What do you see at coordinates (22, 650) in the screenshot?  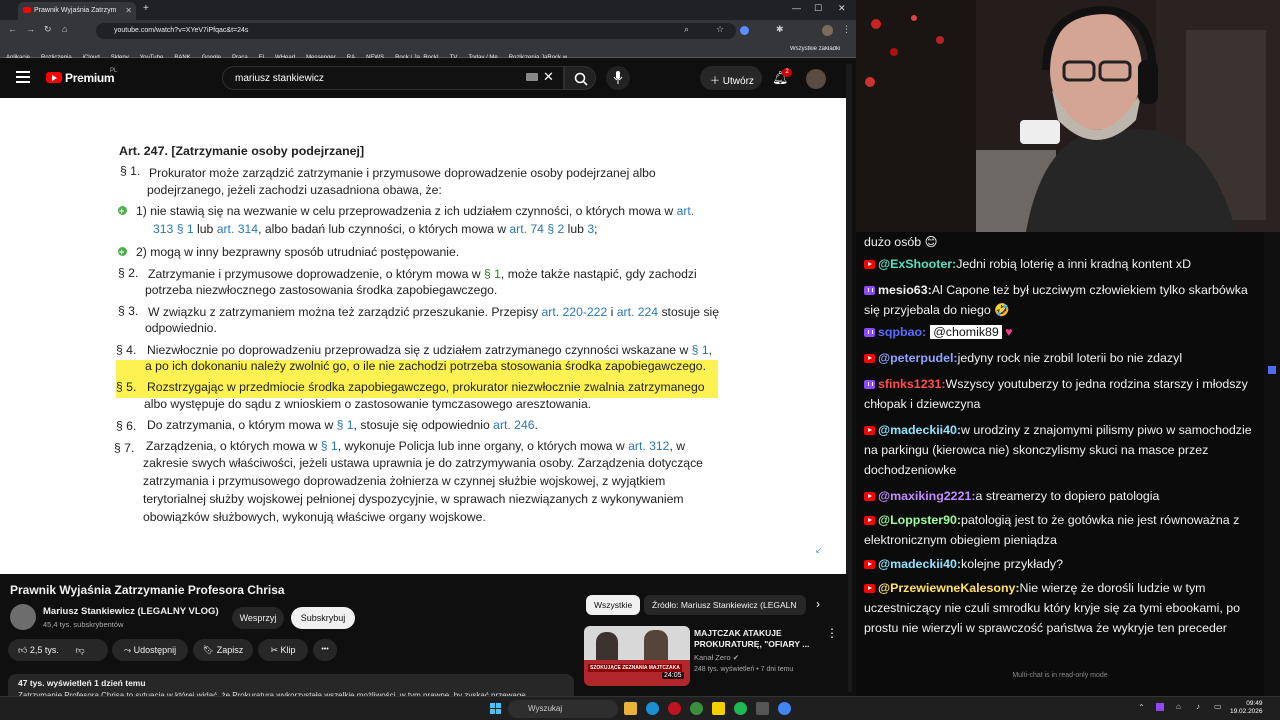 I see `thumbs-up-icon: 👍︎` at bounding box center [22, 650].